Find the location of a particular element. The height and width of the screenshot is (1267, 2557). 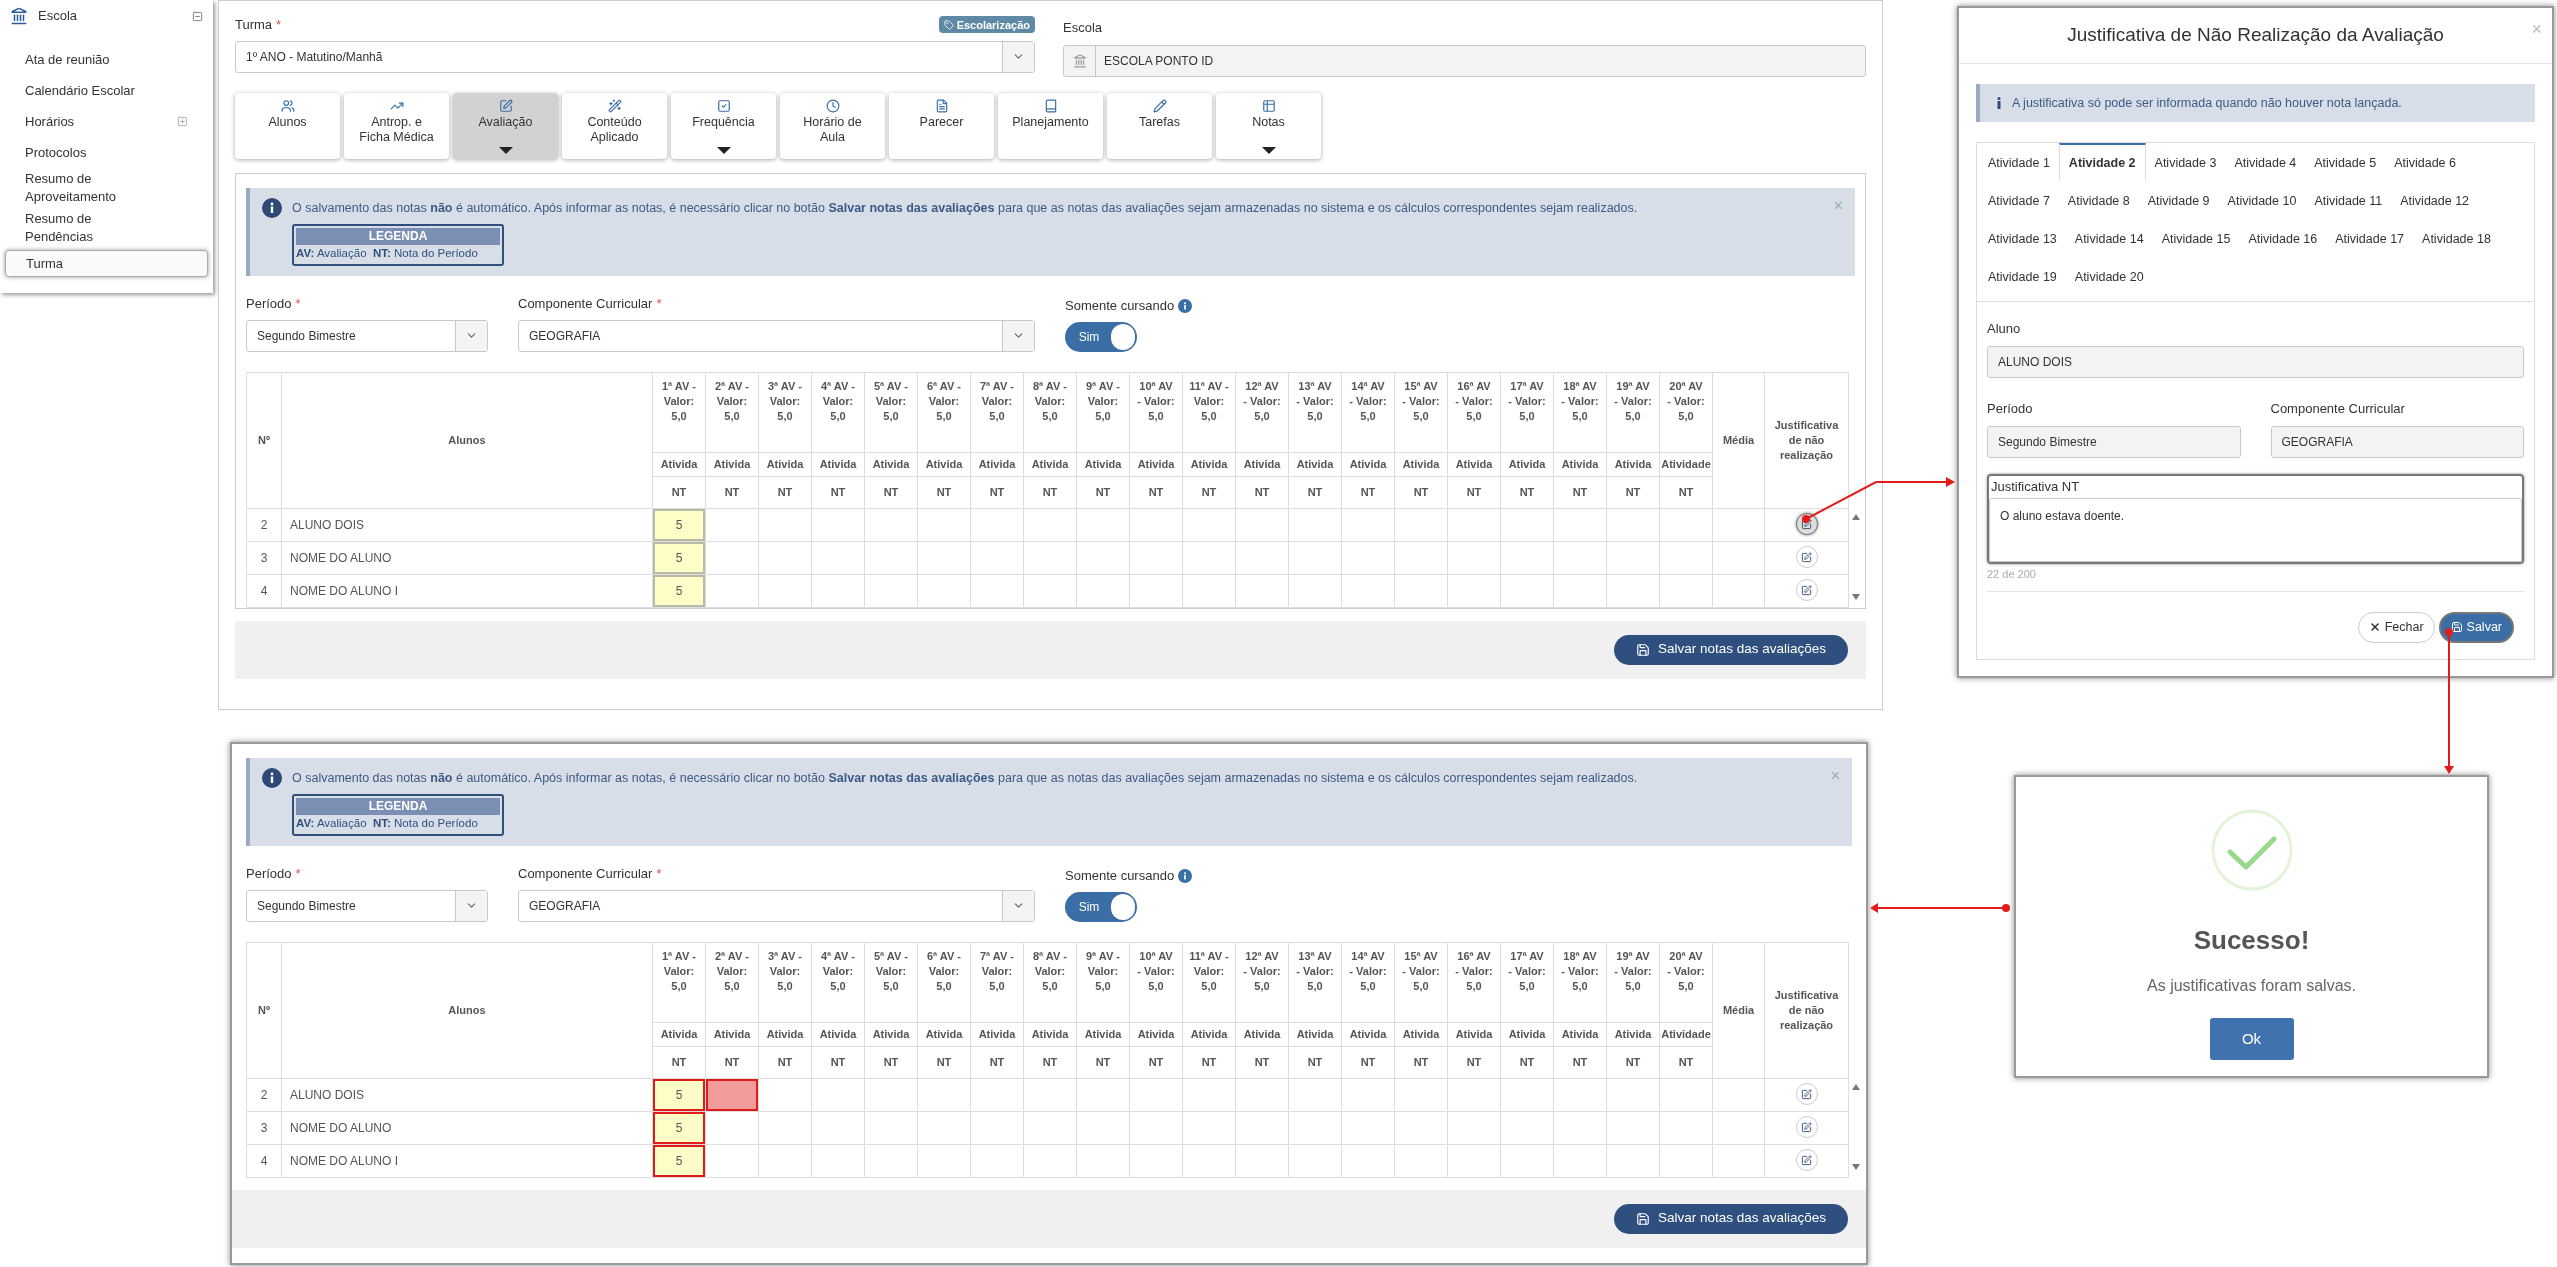

activity-tab: Atividade 1 is located at coordinates (2019, 162).